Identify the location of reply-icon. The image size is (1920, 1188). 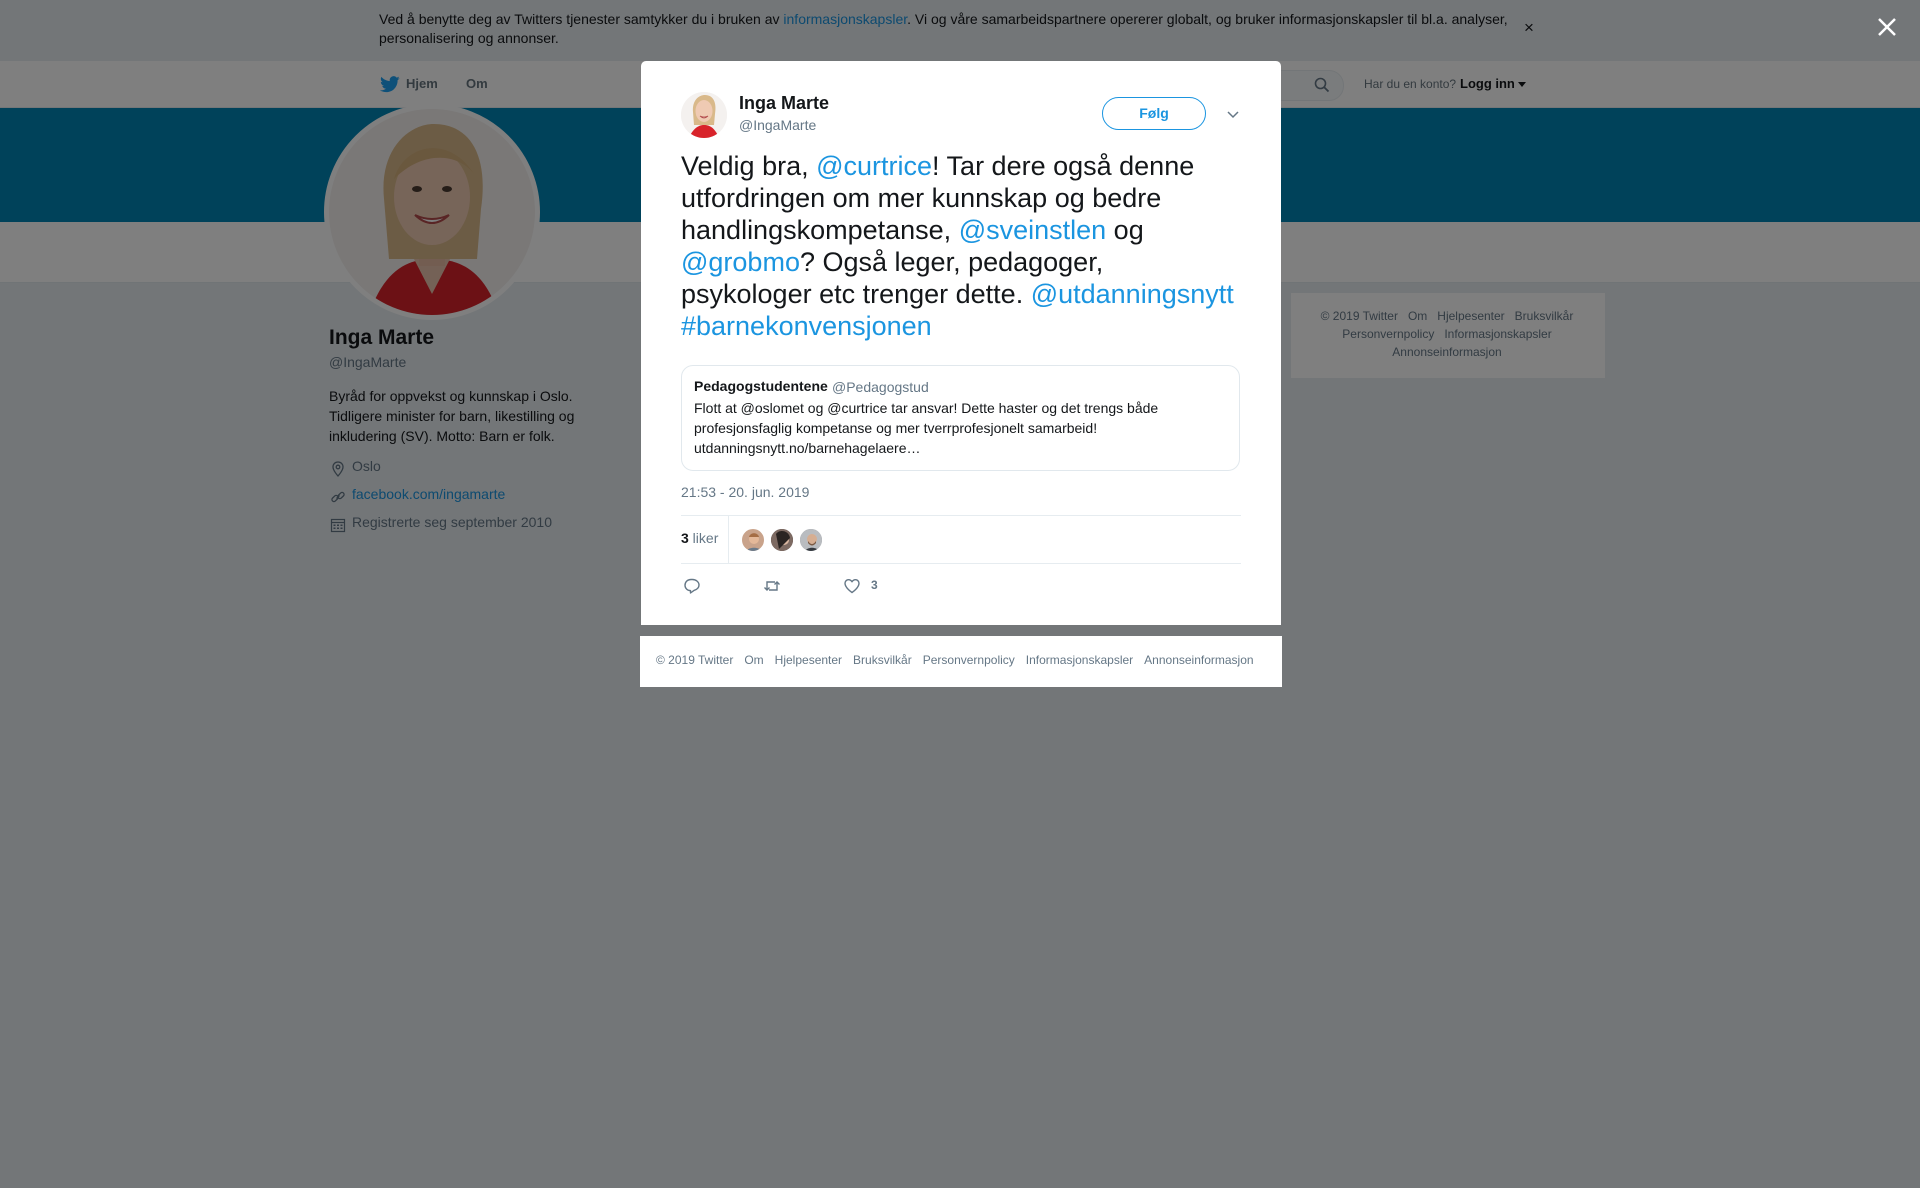
(692, 586).